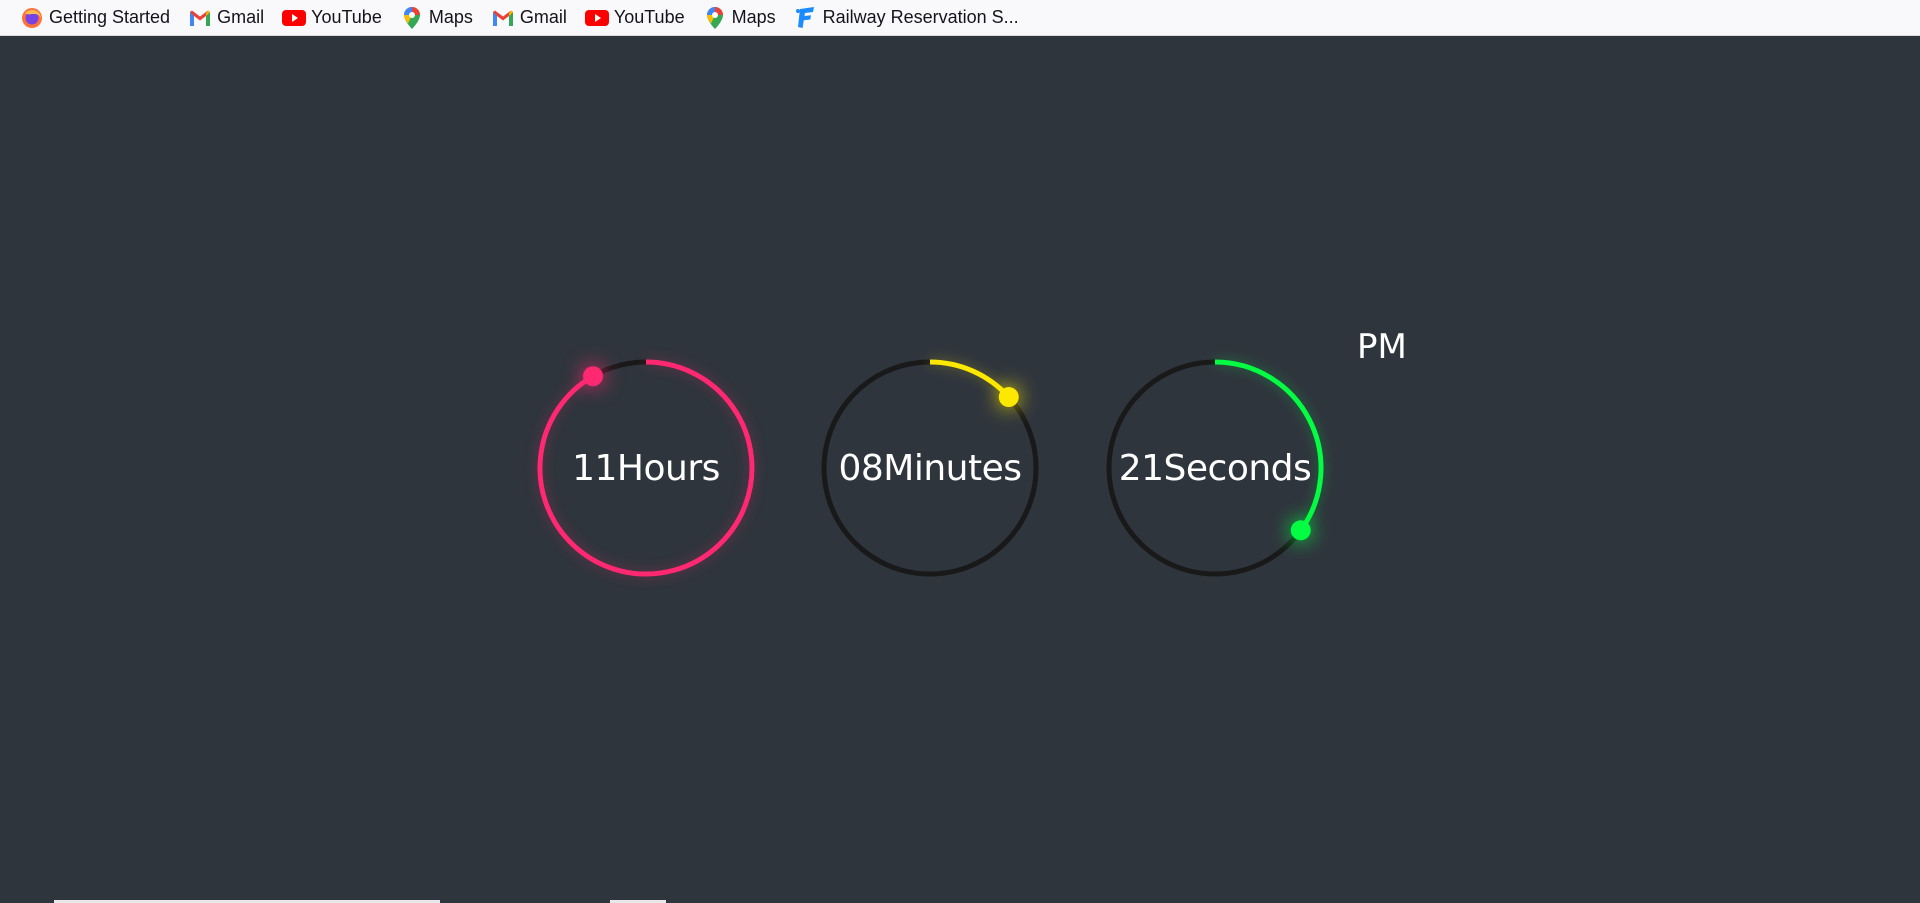 This screenshot has height=903, width=1920. I want to click on bookmark-getting-started: Getting Started, so click(95, 18).